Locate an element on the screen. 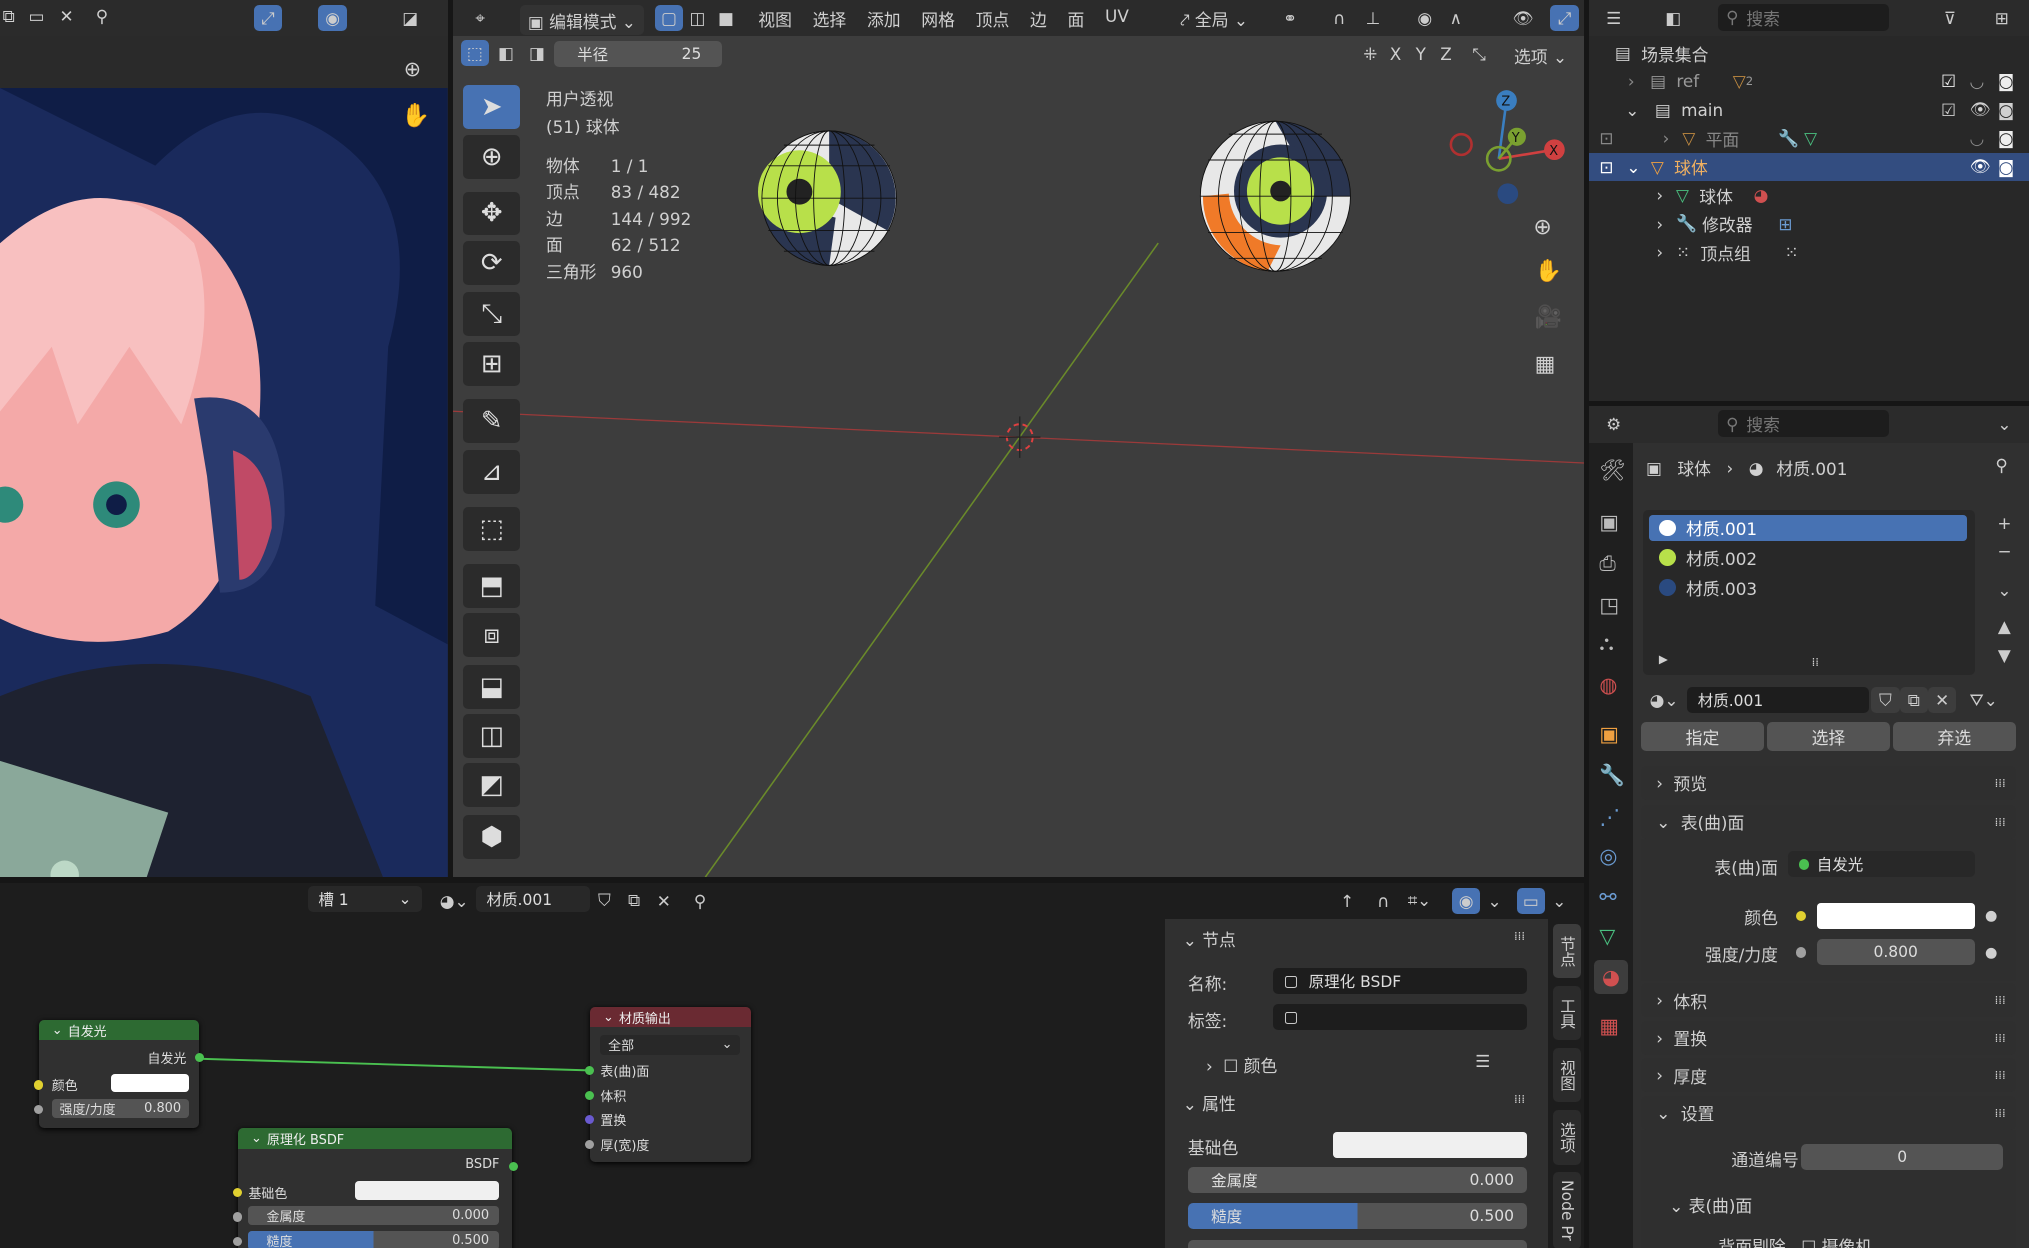 The width and height of the screenshot is (2029, 1248). cursor-tool-icon: ⊕ is located at coordinates (492, 156).